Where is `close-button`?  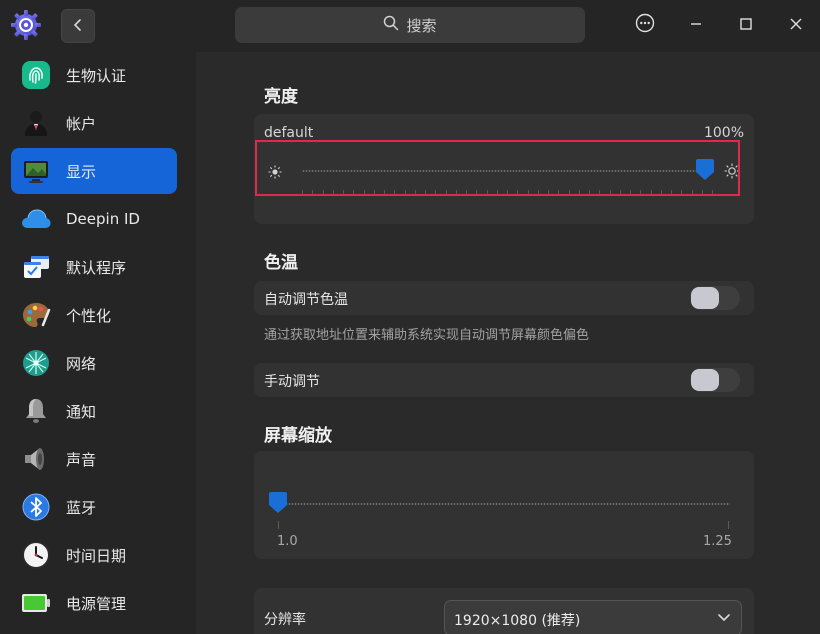 close-button is located at coordinates (796, 25).